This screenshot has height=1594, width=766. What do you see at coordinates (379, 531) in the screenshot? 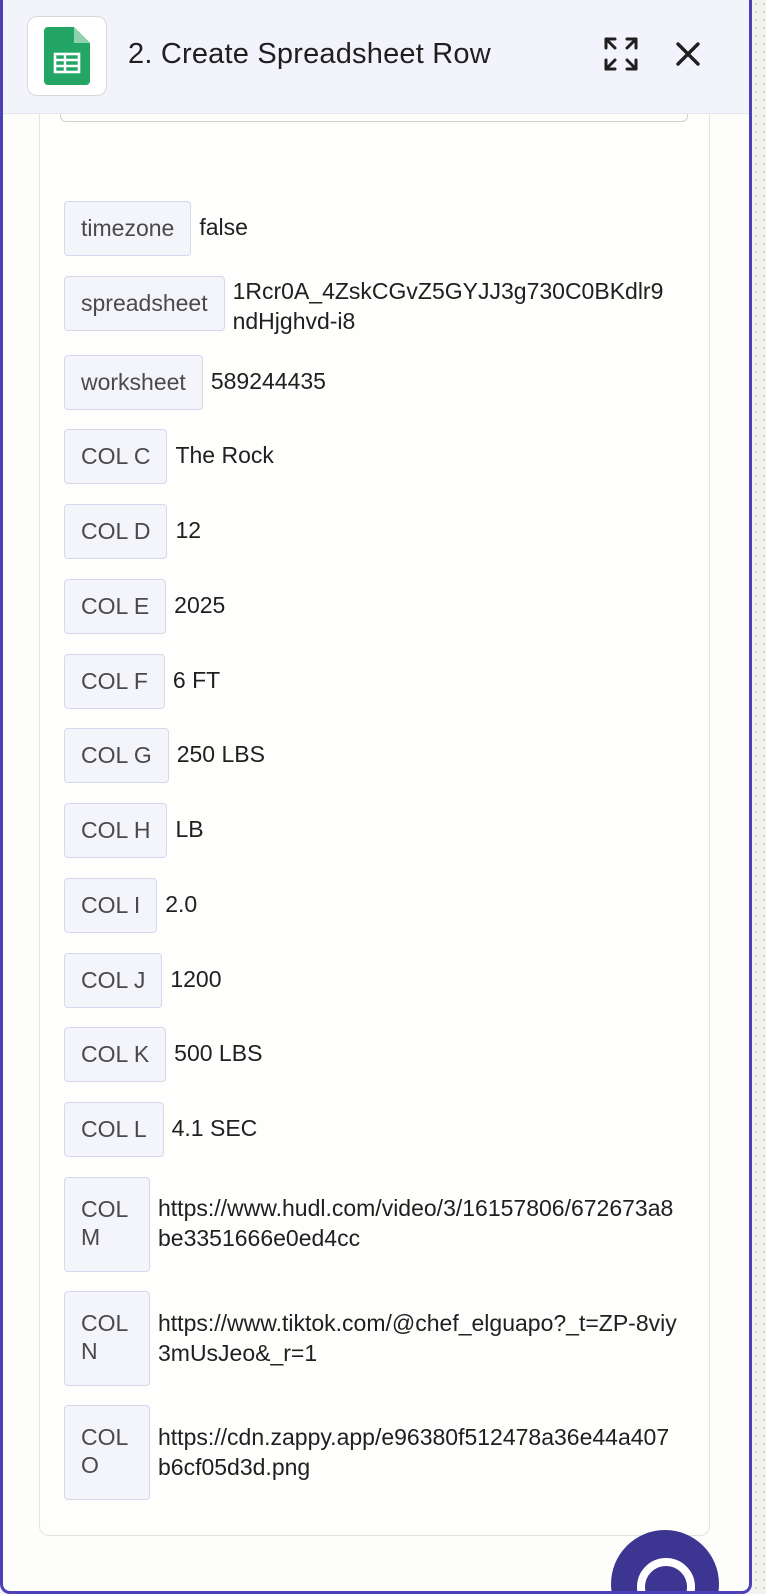
I see `data-row: COL D 12` at bounding box center [379, 531].